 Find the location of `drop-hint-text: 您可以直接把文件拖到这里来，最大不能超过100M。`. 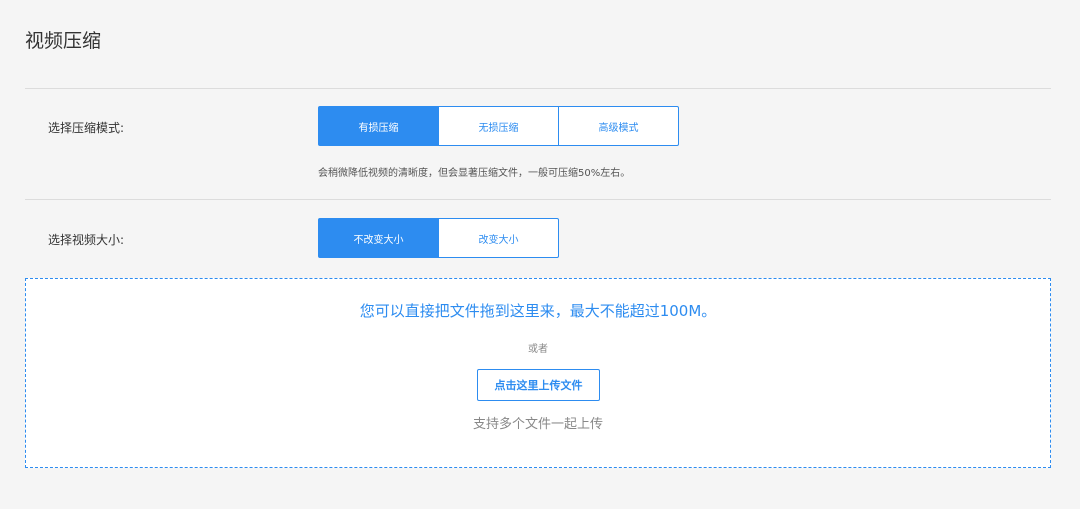

drop-hint-text: 您可以直接把文件拖到这里来，最大不能超过100M。 is located at coordinates (538, 311).